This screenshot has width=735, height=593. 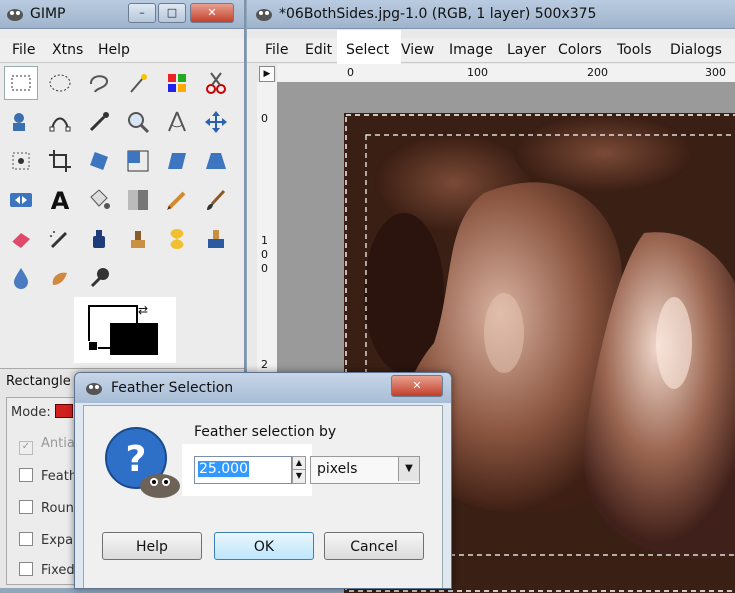 I want to click on mode-replace-icon, so click(x=63, y=411).